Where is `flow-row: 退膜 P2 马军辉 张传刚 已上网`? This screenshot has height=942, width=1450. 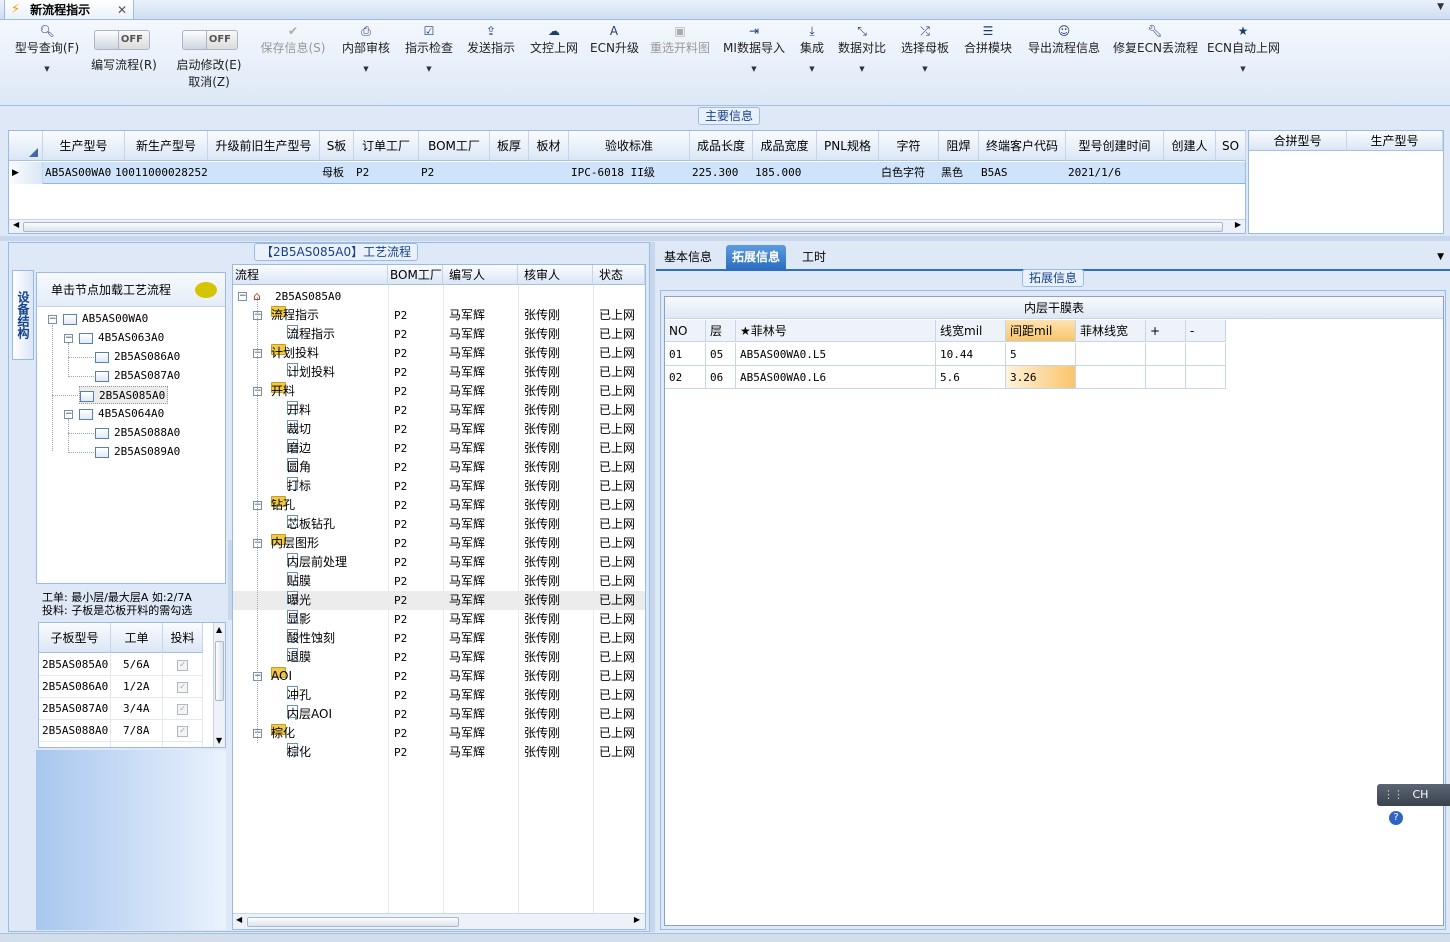 flow-row: 退膜 P2 马军辉 张传刚 已上网 is located at coordinates (439, 657).